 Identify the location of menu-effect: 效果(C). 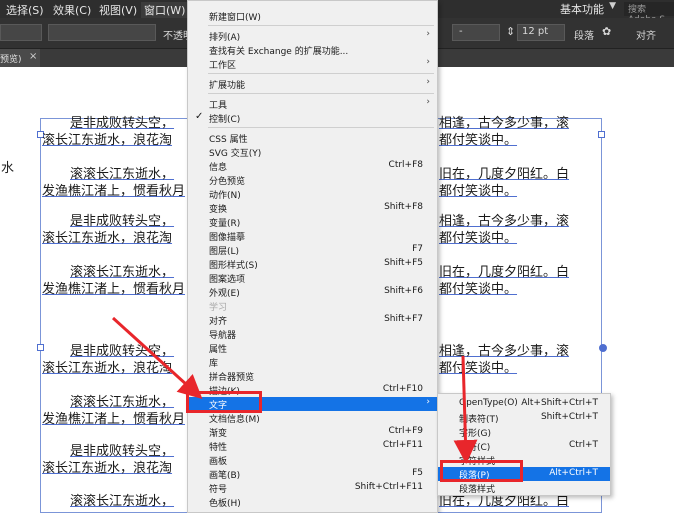
(72, 10).